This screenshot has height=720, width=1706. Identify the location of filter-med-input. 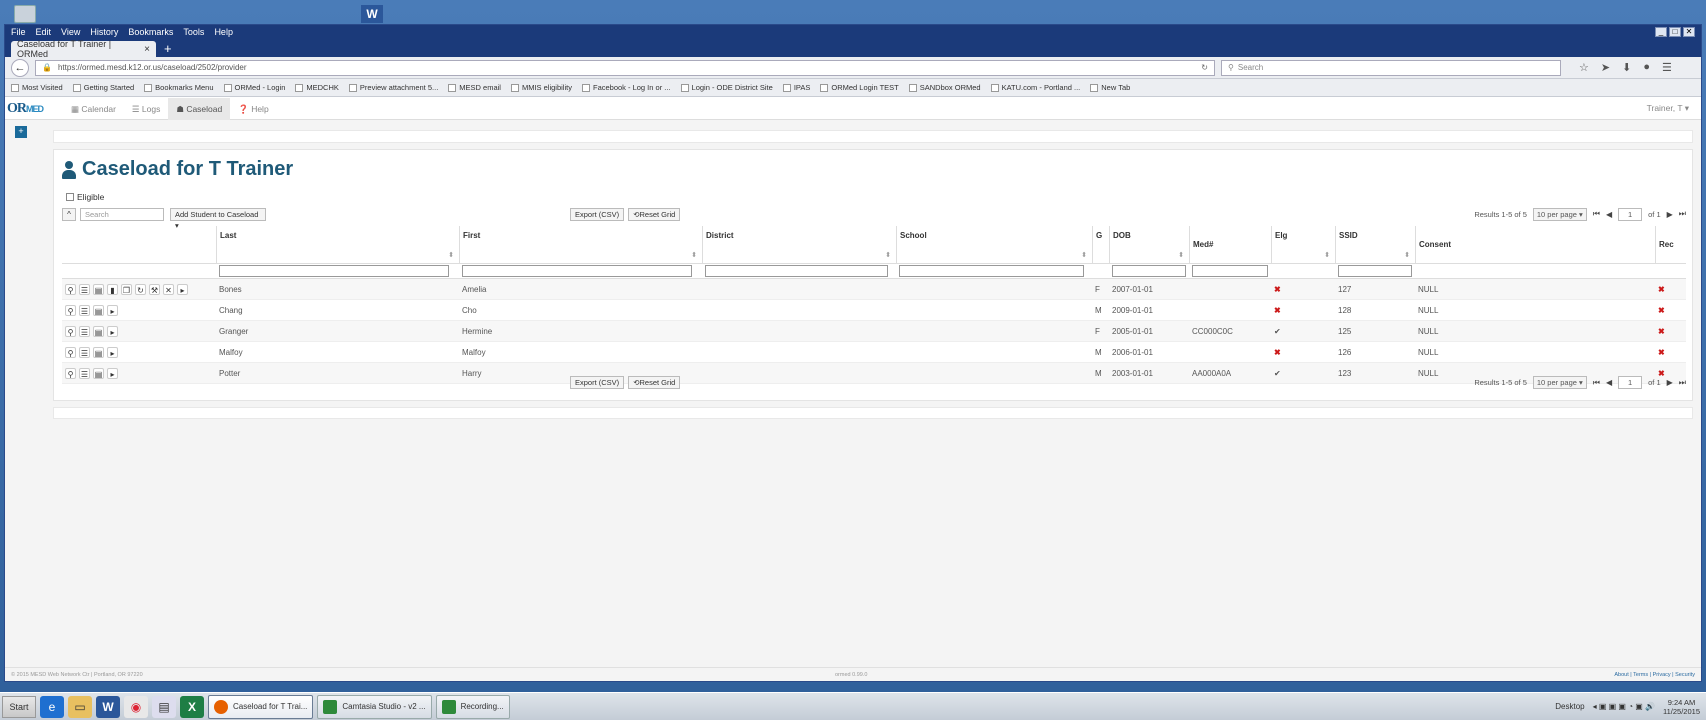
(1230, 271).